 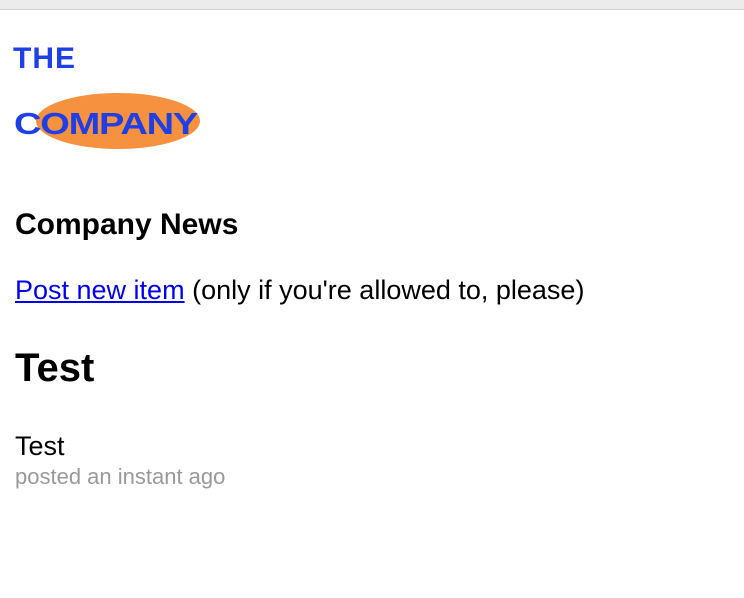 I want to click on news-item-body: Test, so click(x=40, y=446).